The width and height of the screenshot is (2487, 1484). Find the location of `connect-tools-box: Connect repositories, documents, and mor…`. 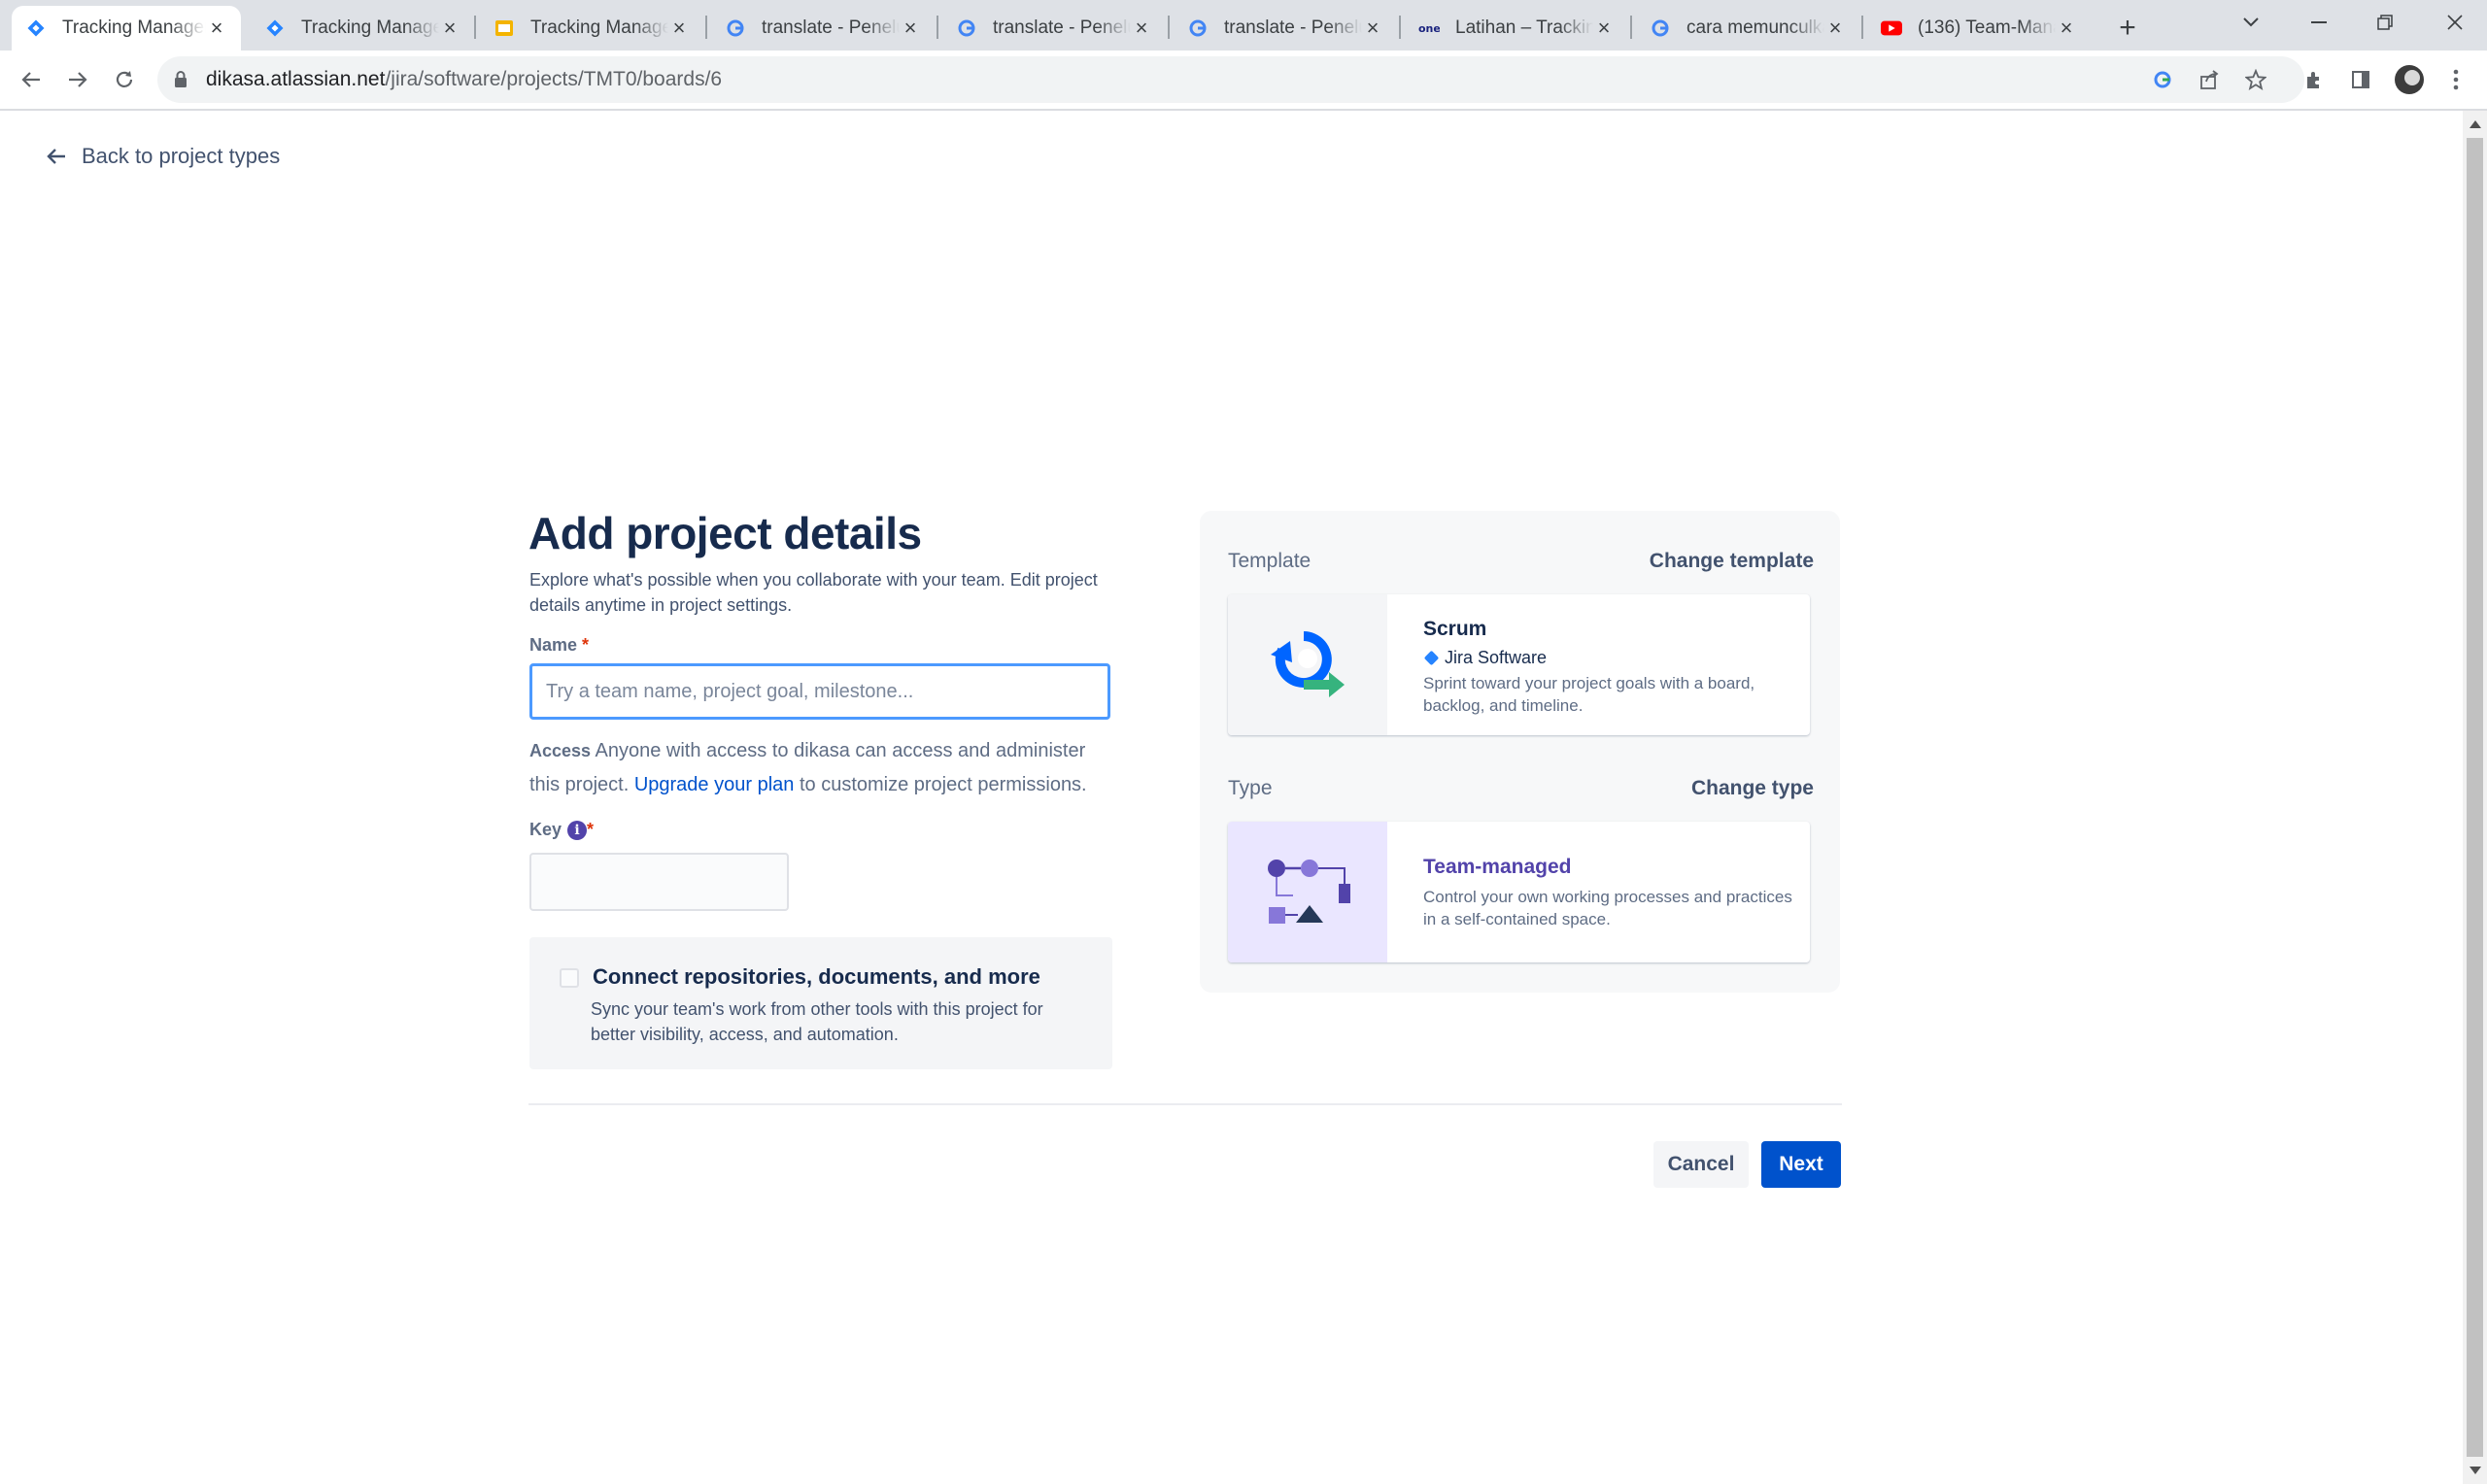

connect-tools-box: Connect repositories, documents, and mor… is located at coordinates (820, 1003).